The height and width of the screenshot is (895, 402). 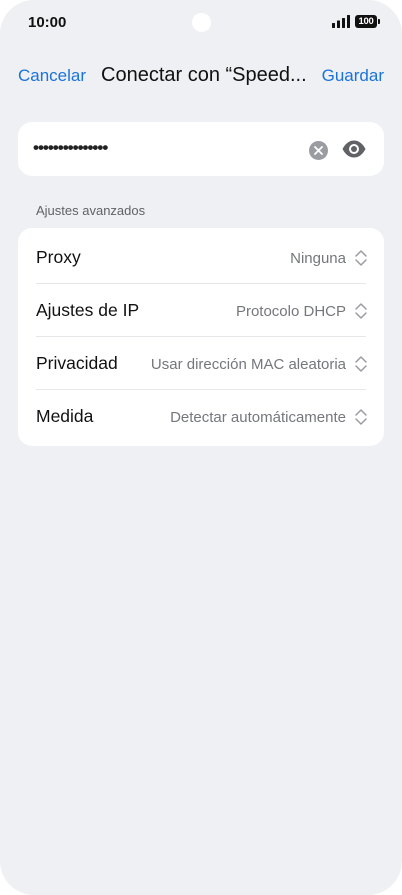 I want to click on battery-icon: 100, so click(x=366, y=21).